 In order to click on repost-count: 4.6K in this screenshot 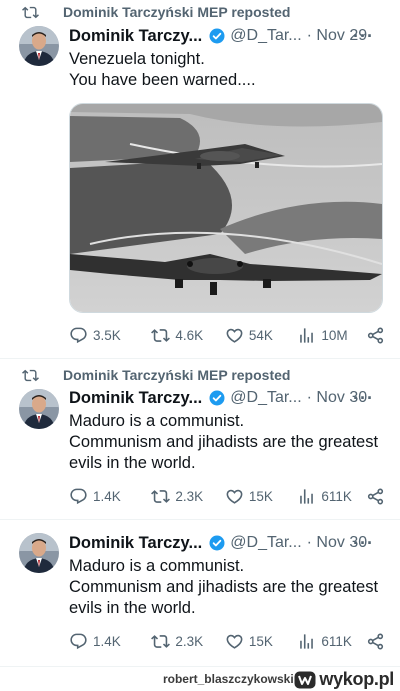, I will do `click(189, 335)`.